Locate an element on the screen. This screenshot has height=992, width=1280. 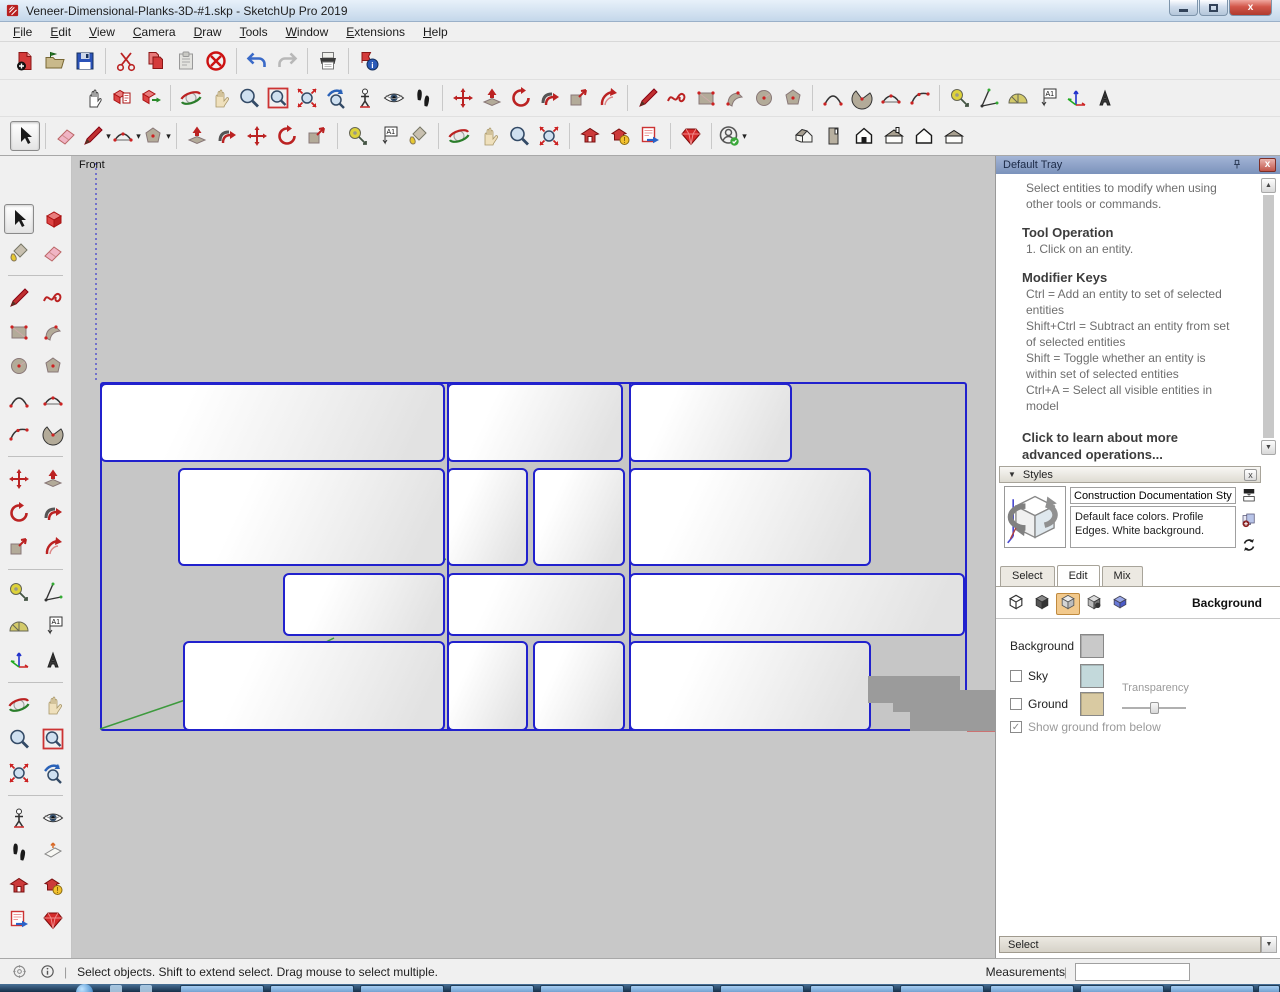
tab-mix: Mix is located at coordinates (1122, 576).